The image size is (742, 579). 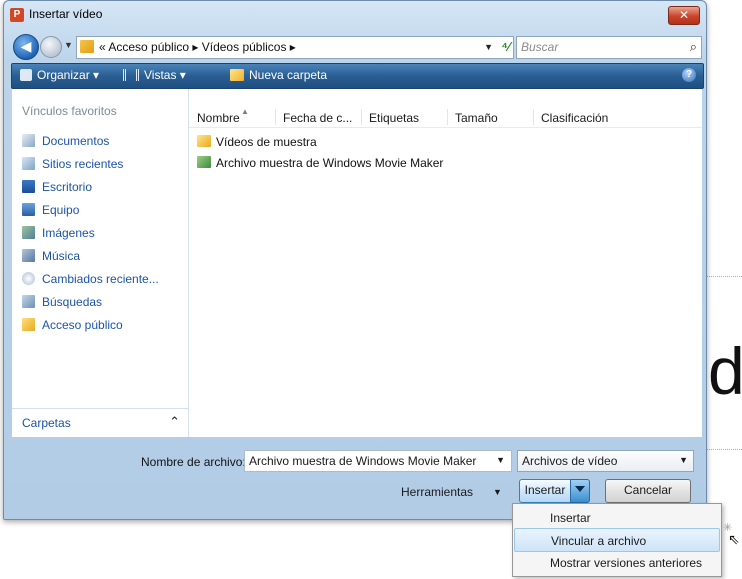 I want to click on filename-label: Nombre de archivo:, so click(x=193, y=462).